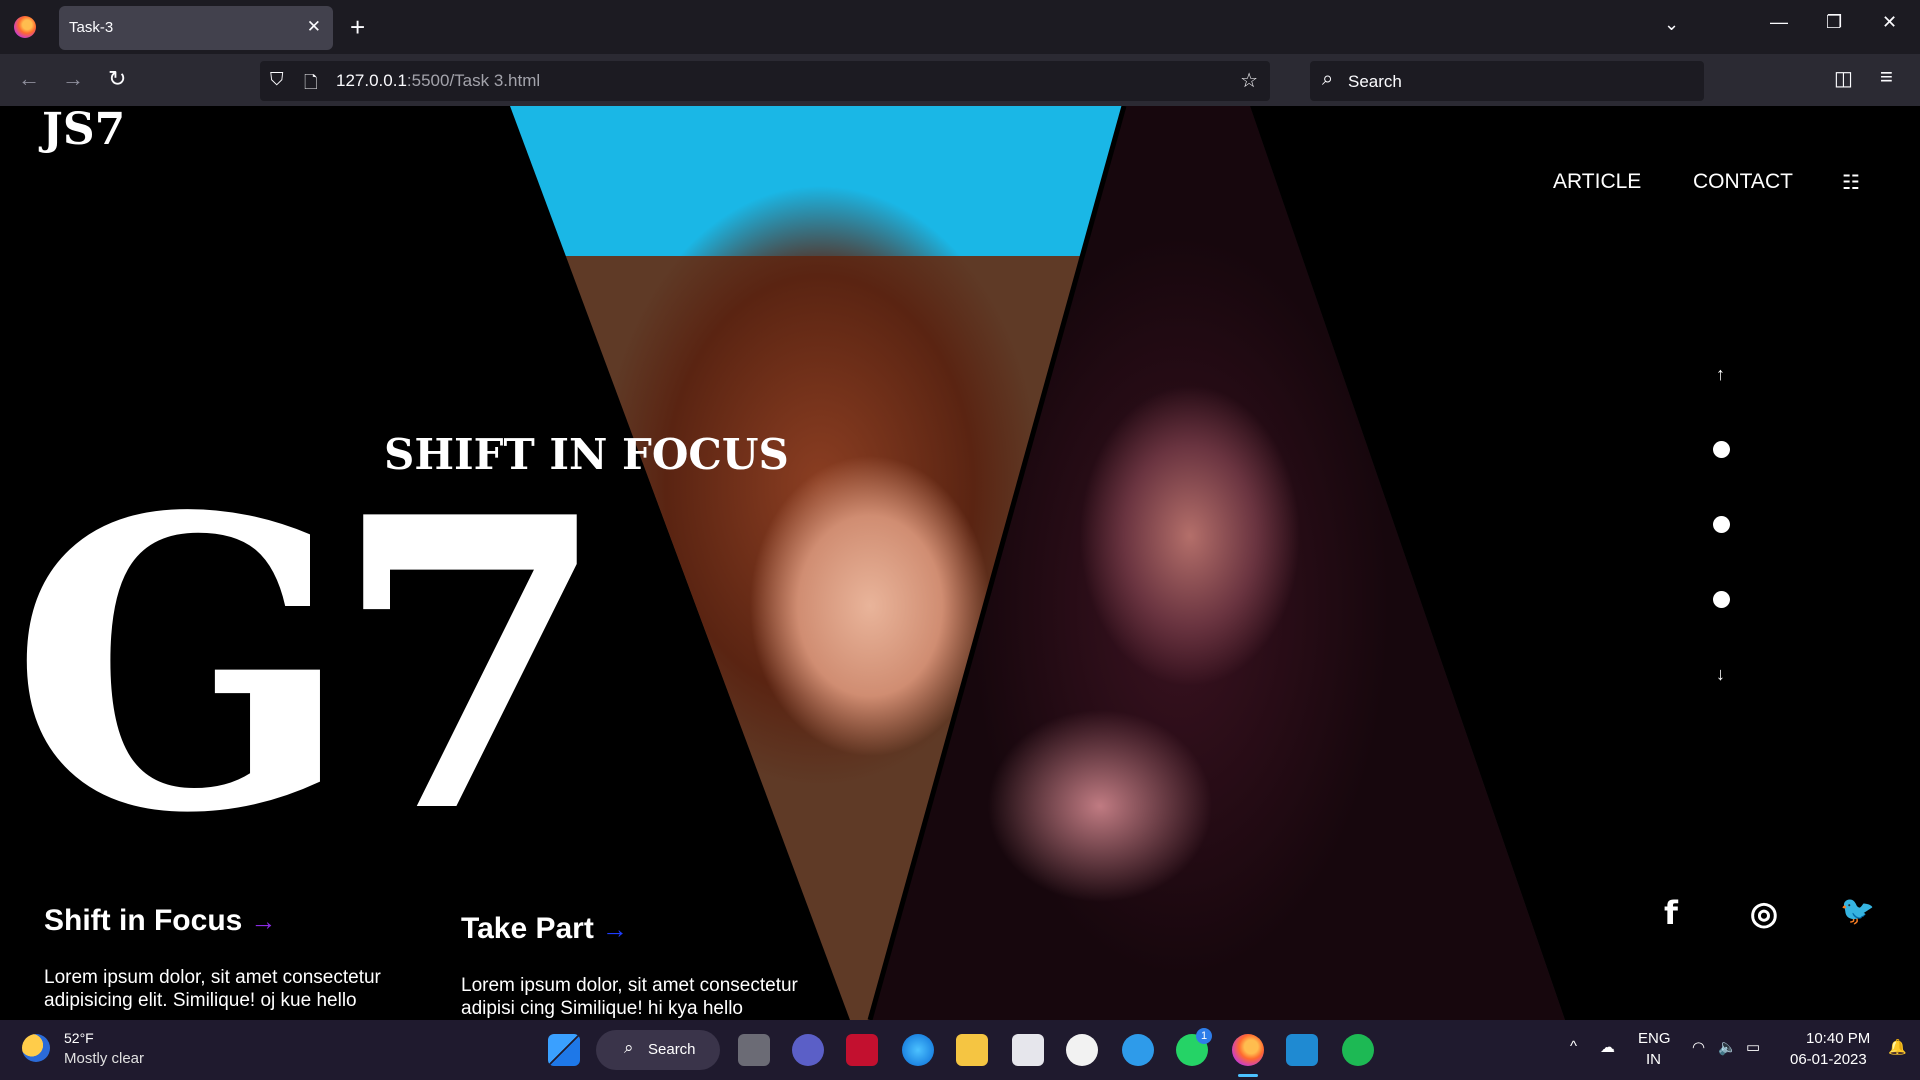 This screenshot has width=1920, height=1080. What do you see at coordinates (1851, 182) in the screenshot?
I see `menu-list-icon: ☷` at bounding box center [1851, 182].